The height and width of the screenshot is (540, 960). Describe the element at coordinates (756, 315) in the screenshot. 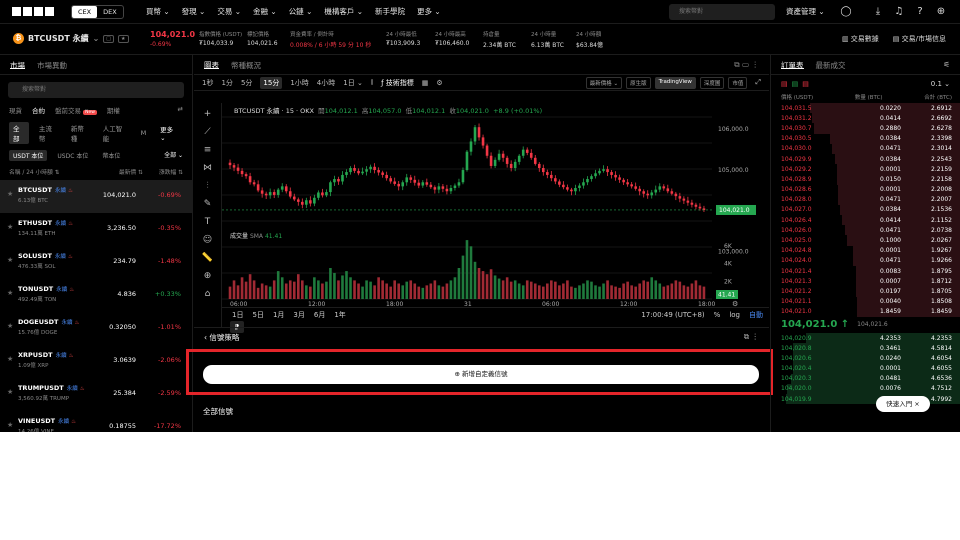

I see `auto-toggle: 自動` at that location.